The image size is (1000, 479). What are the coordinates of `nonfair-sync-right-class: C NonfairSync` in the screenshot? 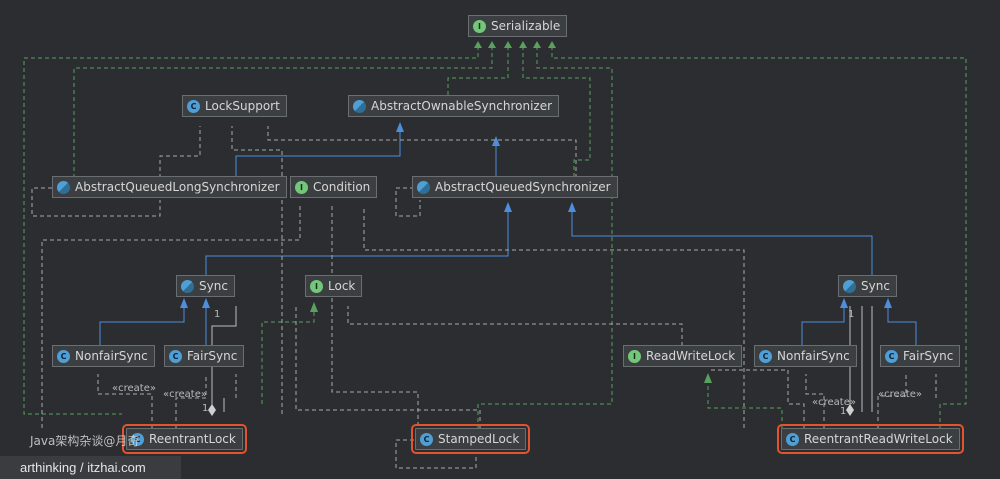 It's located at (805, 356).